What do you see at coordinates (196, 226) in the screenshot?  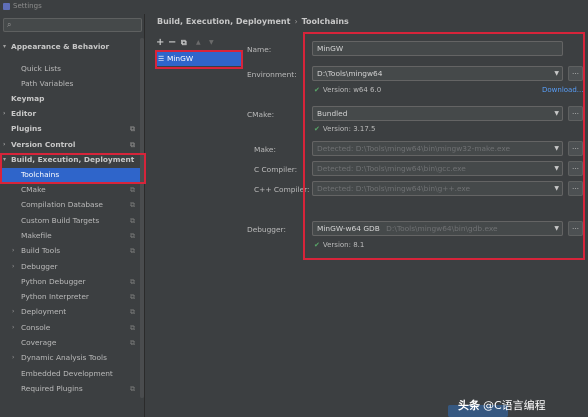 I see `toolchains-list: ☰ MinGW` at bounding box center [196, 226].